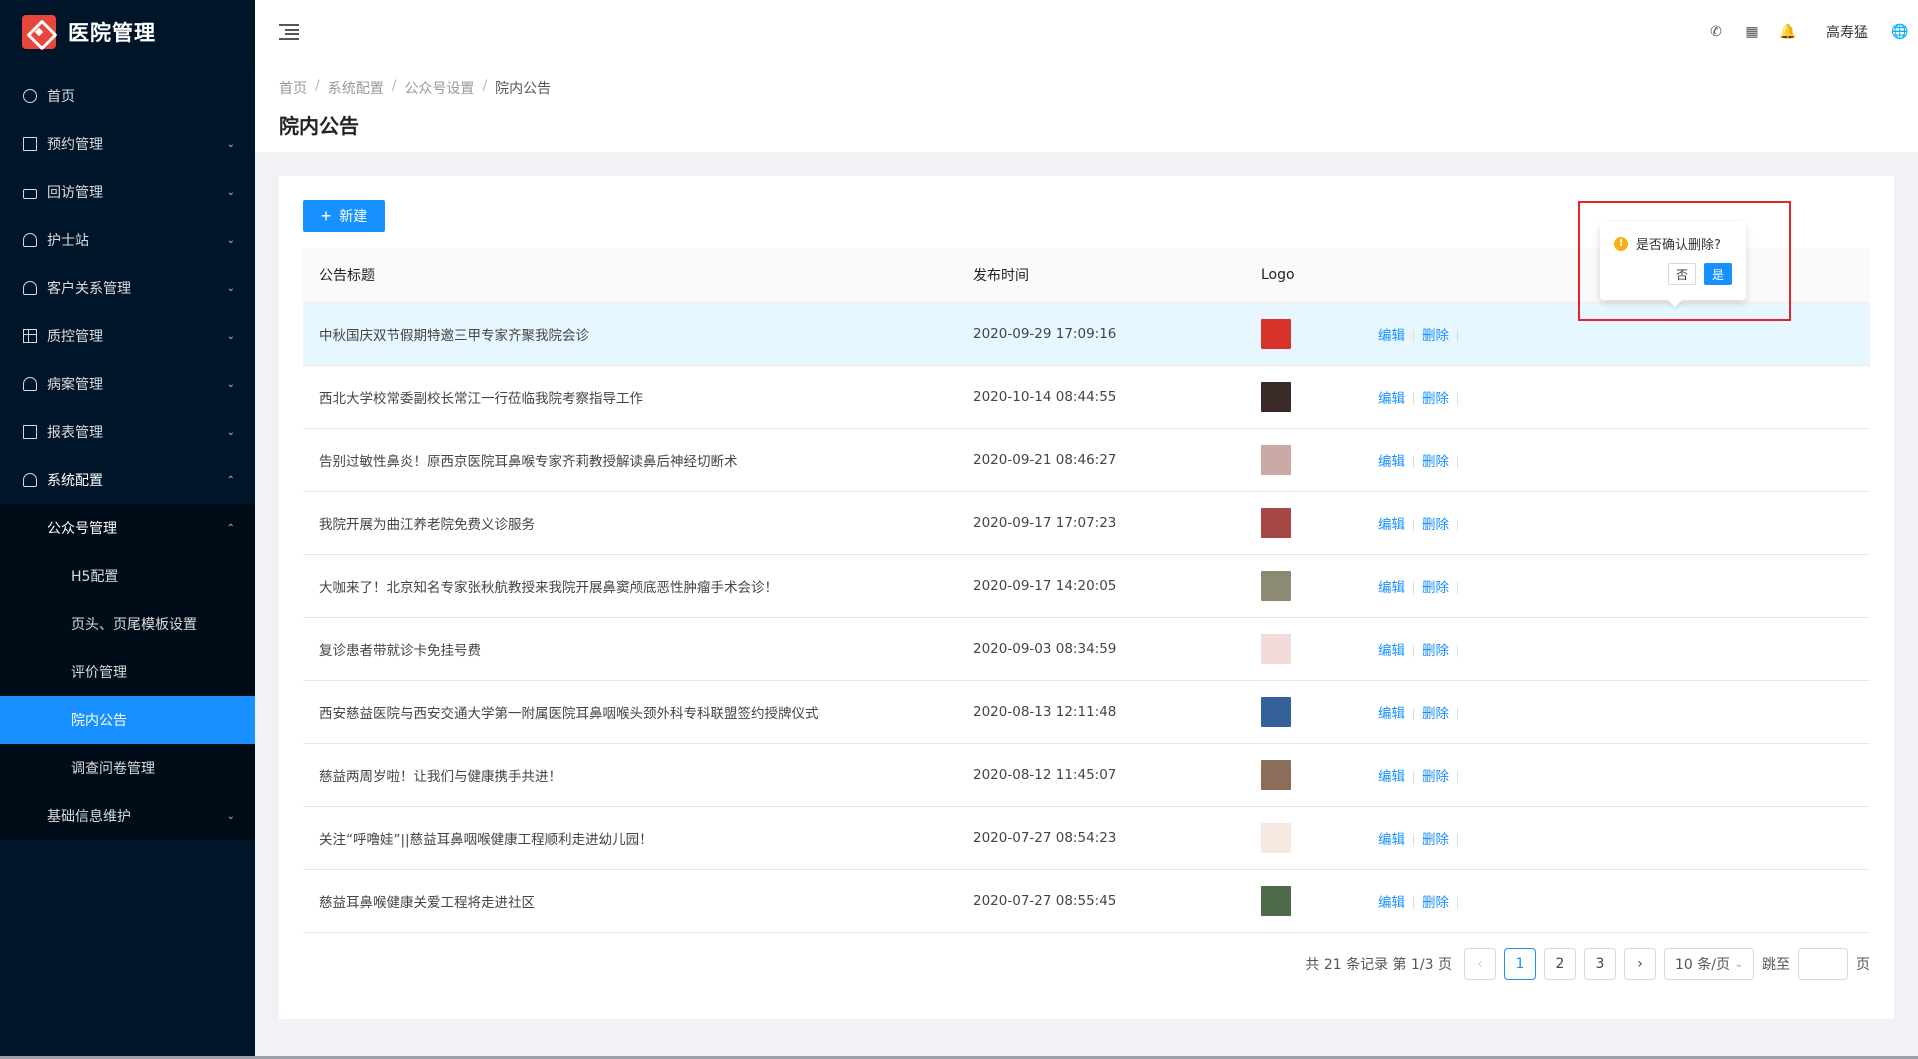  Describe the element at coordinates (127, 528) in the screenshot. I see `sidebar-item-official-account: 公众号管理 ⌃` at that location.